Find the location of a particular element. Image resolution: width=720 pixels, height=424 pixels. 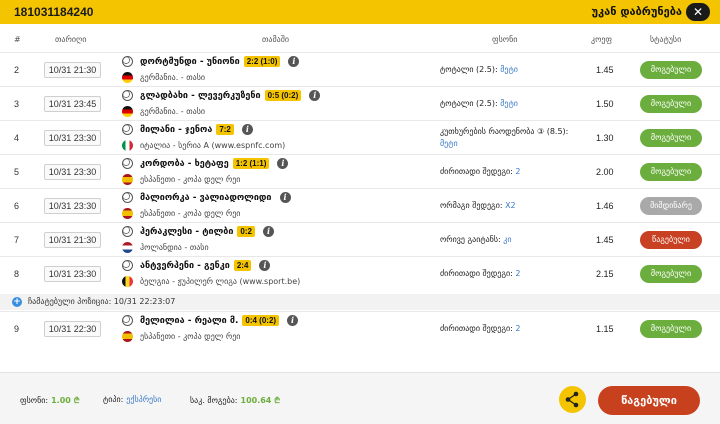

match-info: კორდობა - ხეტაფე 1:2 (1:1) i is located at coordinates (214, 163).